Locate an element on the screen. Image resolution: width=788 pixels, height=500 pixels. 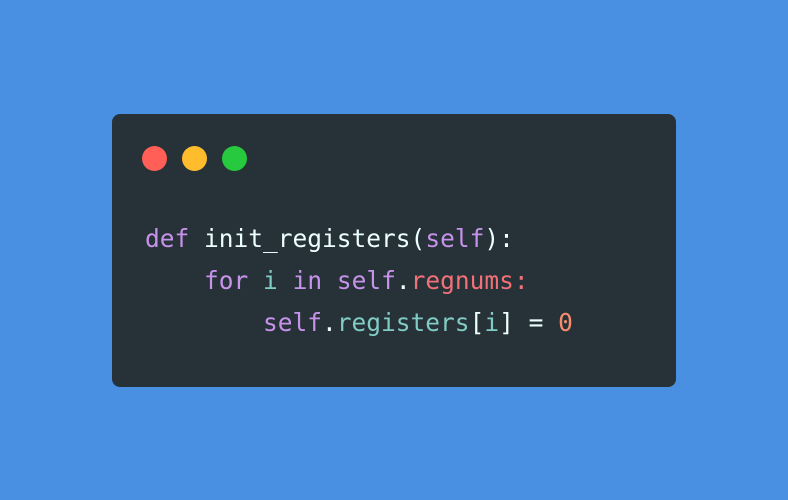
loop-variable: i is located at coordinates (270, 280).